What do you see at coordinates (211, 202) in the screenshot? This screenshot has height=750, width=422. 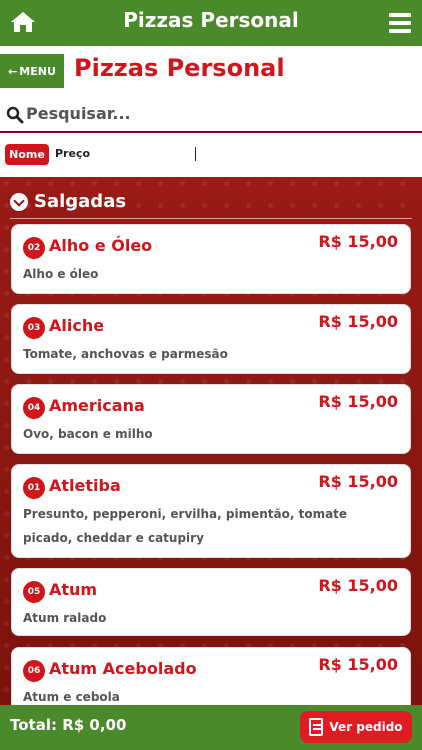 I see `category-header: Salgadas` at bounding box center [211, 202].